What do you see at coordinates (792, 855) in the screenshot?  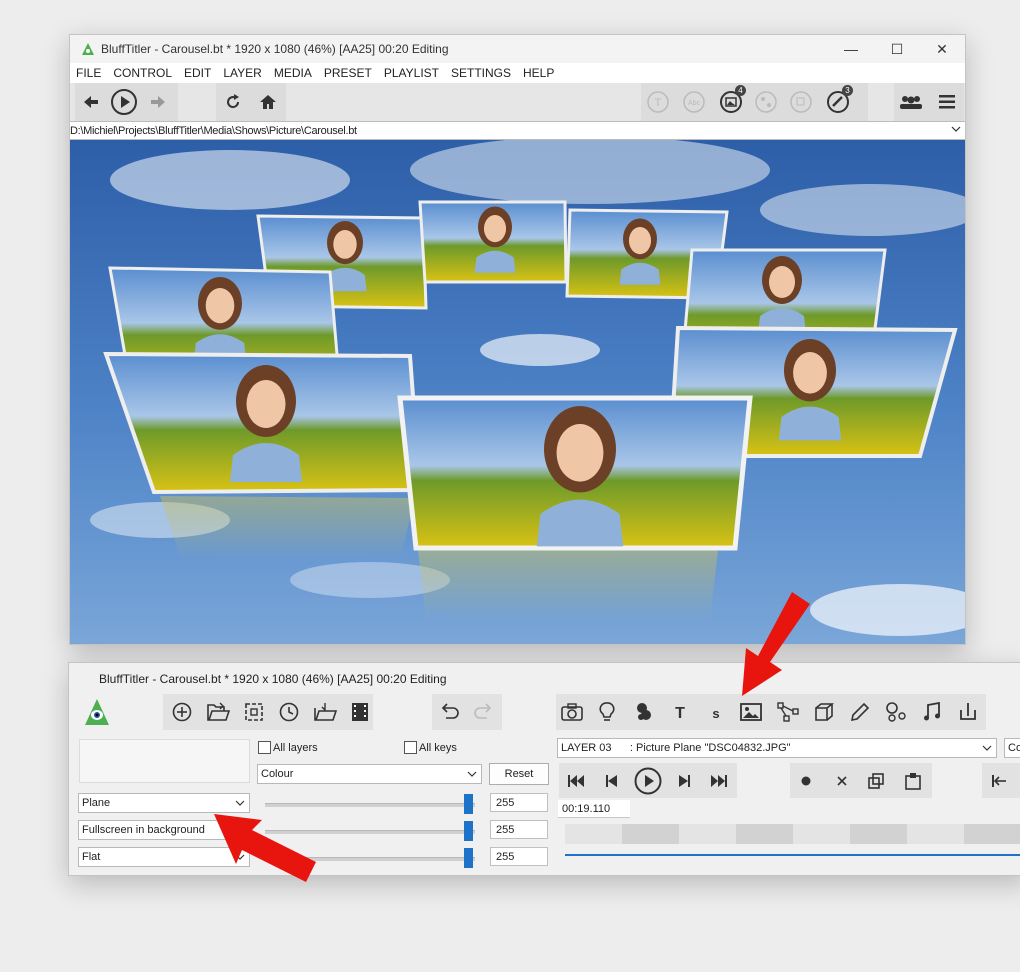 I see `timeline-progress-line` at bounding box center [792, 855].